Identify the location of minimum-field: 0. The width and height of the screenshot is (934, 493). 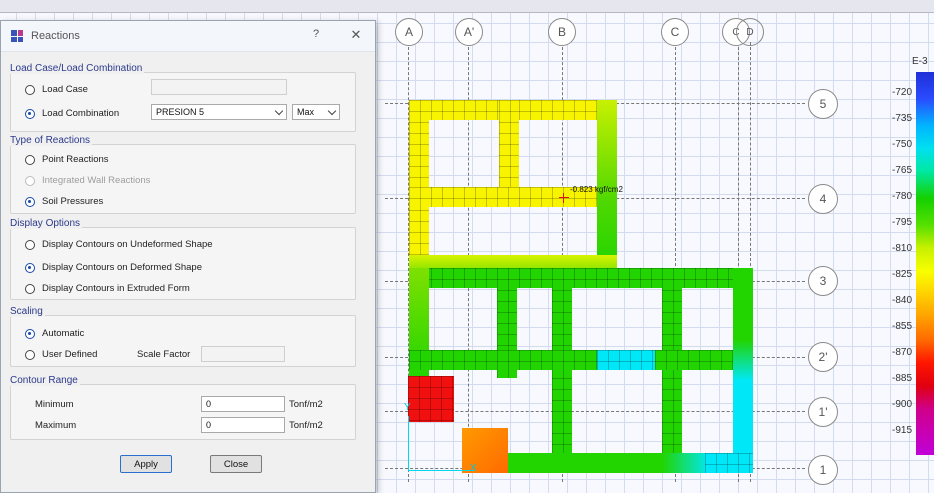
(243, 404).